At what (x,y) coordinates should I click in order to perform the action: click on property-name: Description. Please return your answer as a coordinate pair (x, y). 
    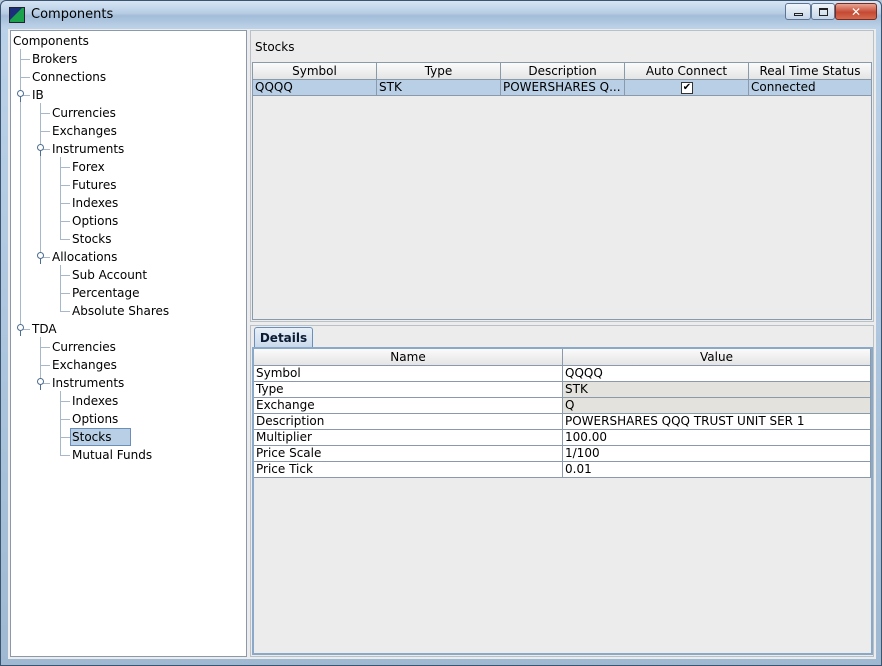
    Looking at the image, I should click on (408, 422).